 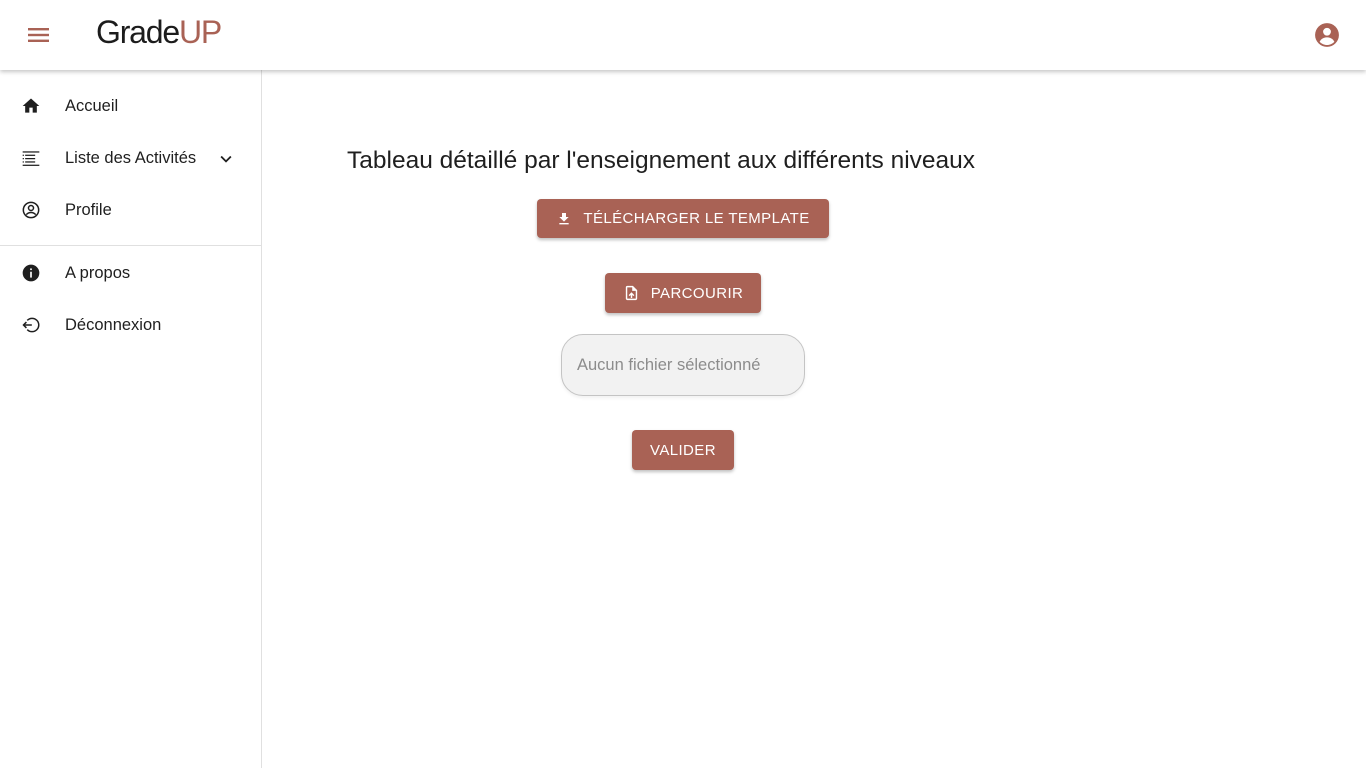 What do you see at coordinates (564, 218) in the screenshot?
I see `download-icon` at bounding box center [564, 218].